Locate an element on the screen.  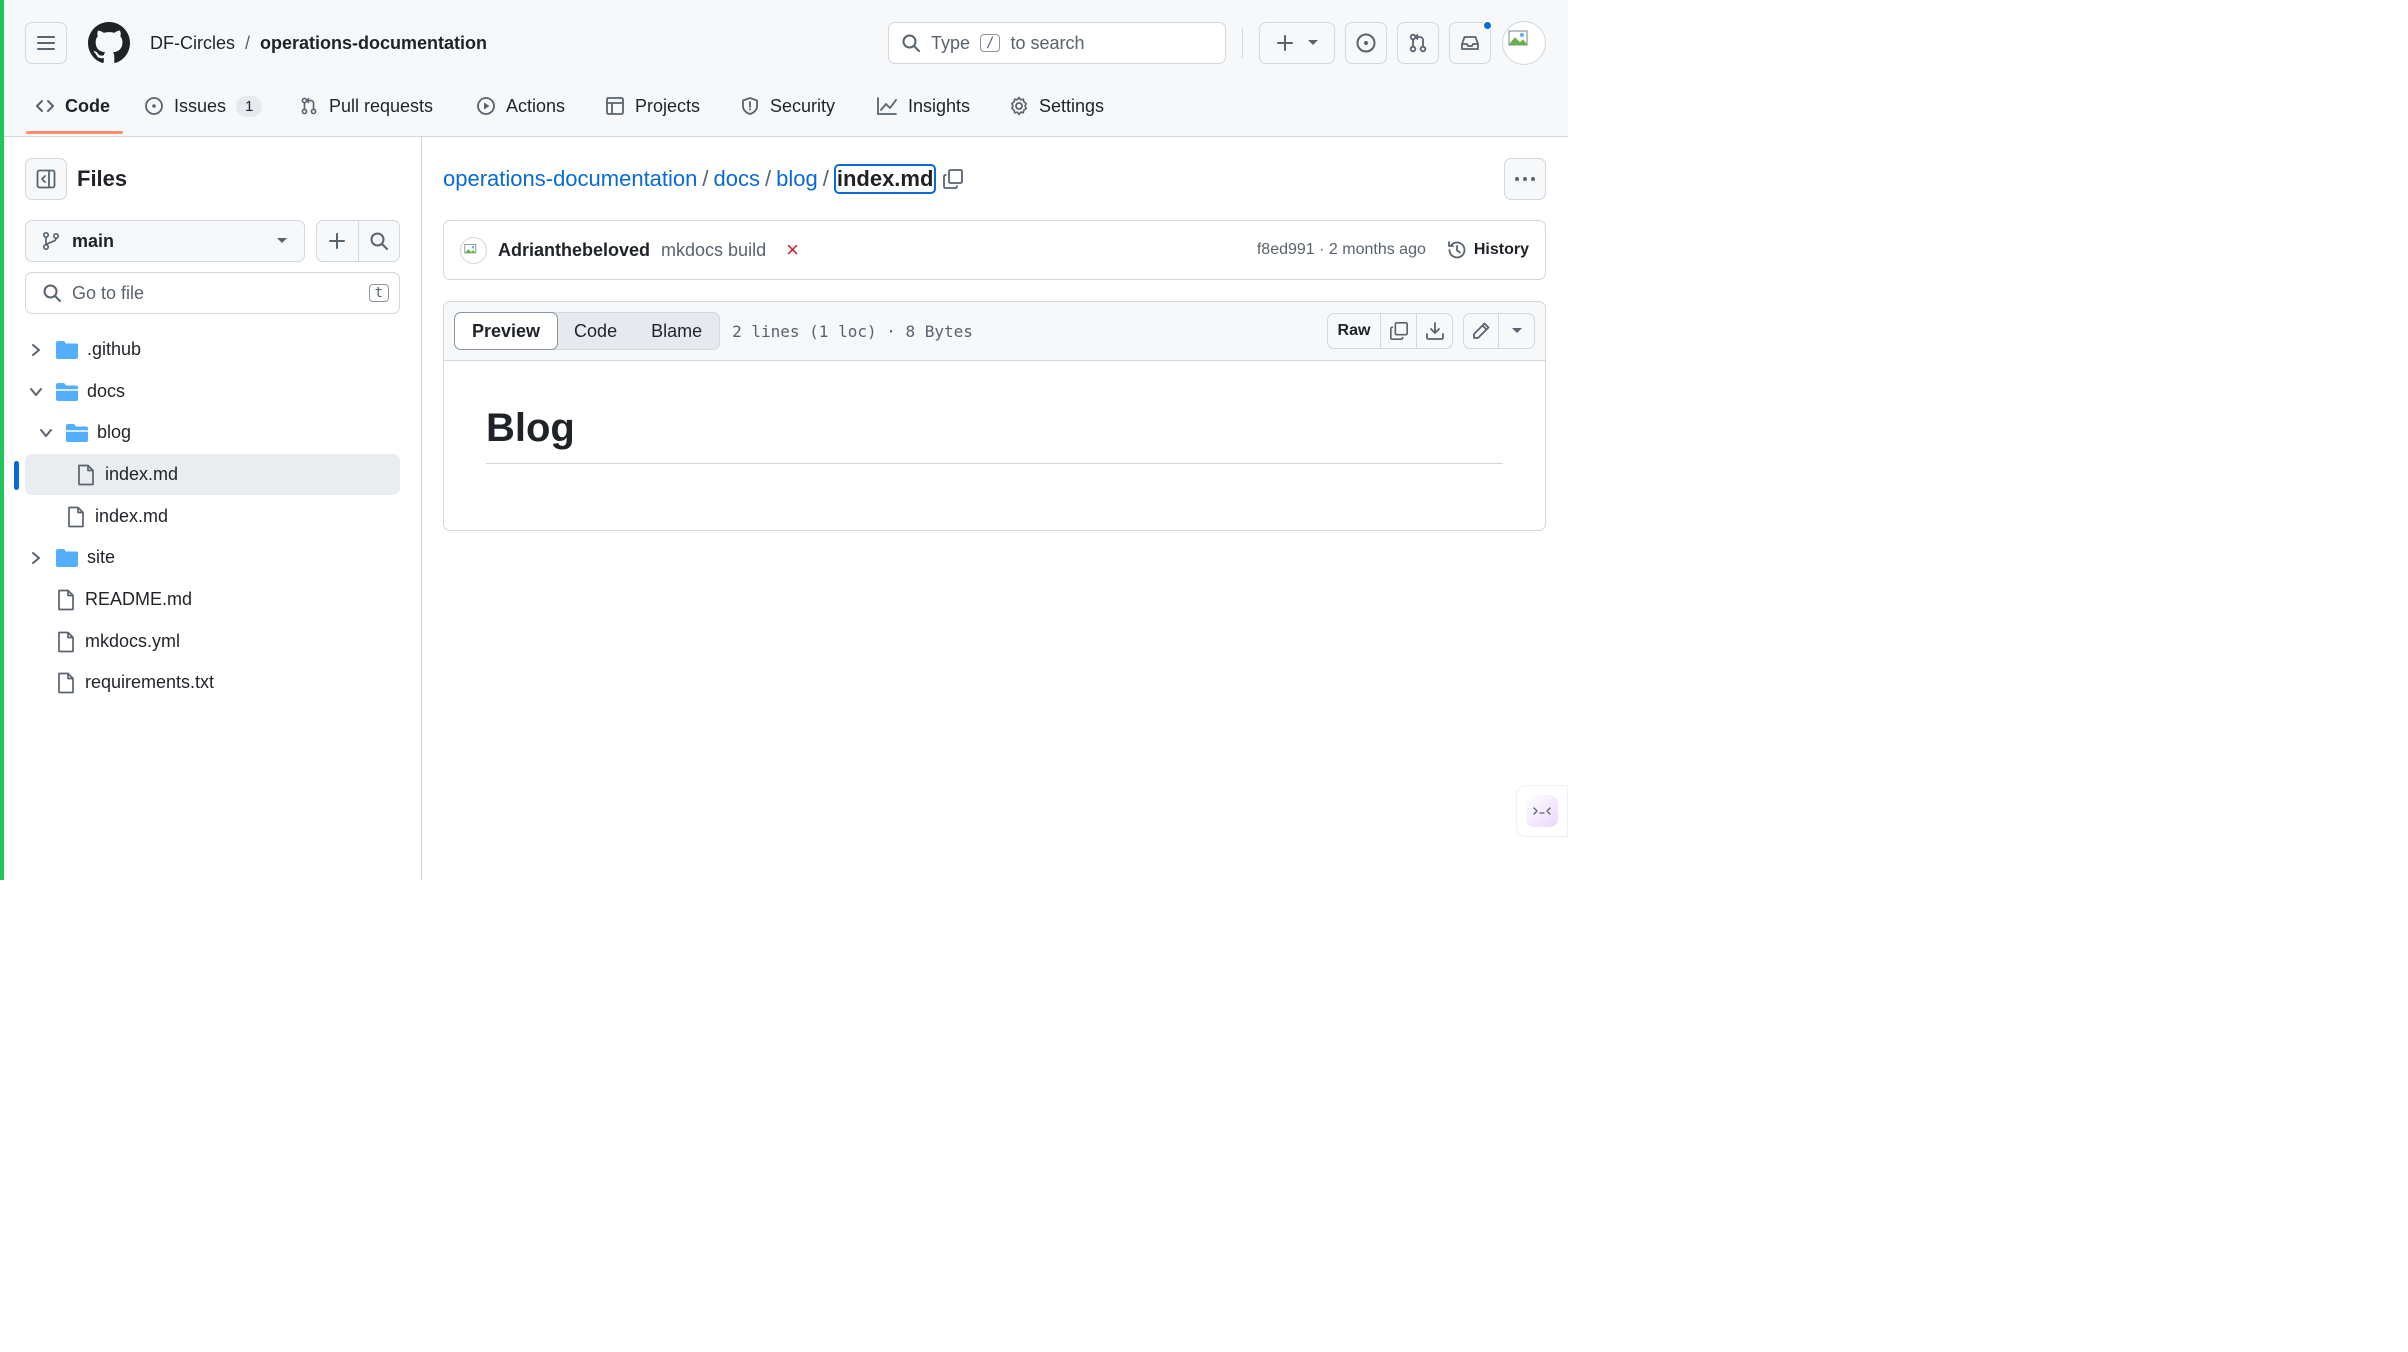
tab-issues-label: Issues is located at coordinates (200, 105).